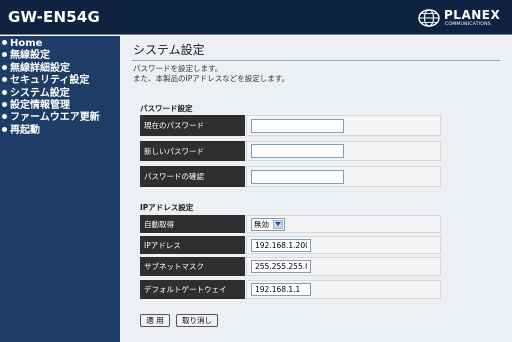  I want to click on new-password-input, so click(297, 151).